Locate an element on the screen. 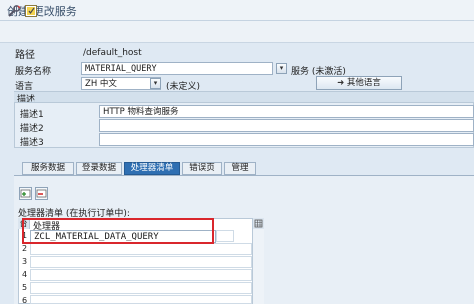 The width and height of the screenshot is (474, 304). delete-row-icon is located at coordinates (41, 193).